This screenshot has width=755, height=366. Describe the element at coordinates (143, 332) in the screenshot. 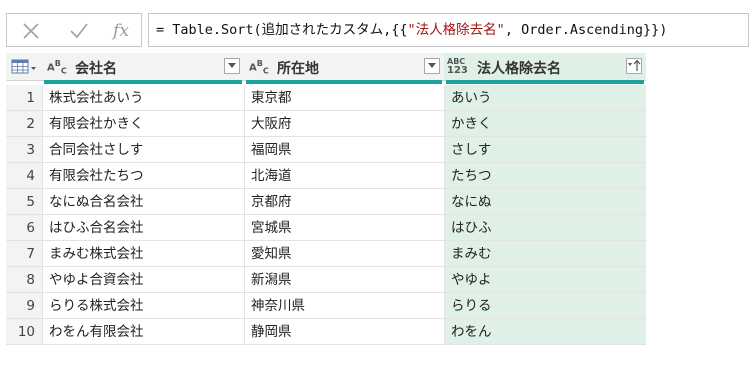

I see `cell-company-name: わをん有限会社` at that location.